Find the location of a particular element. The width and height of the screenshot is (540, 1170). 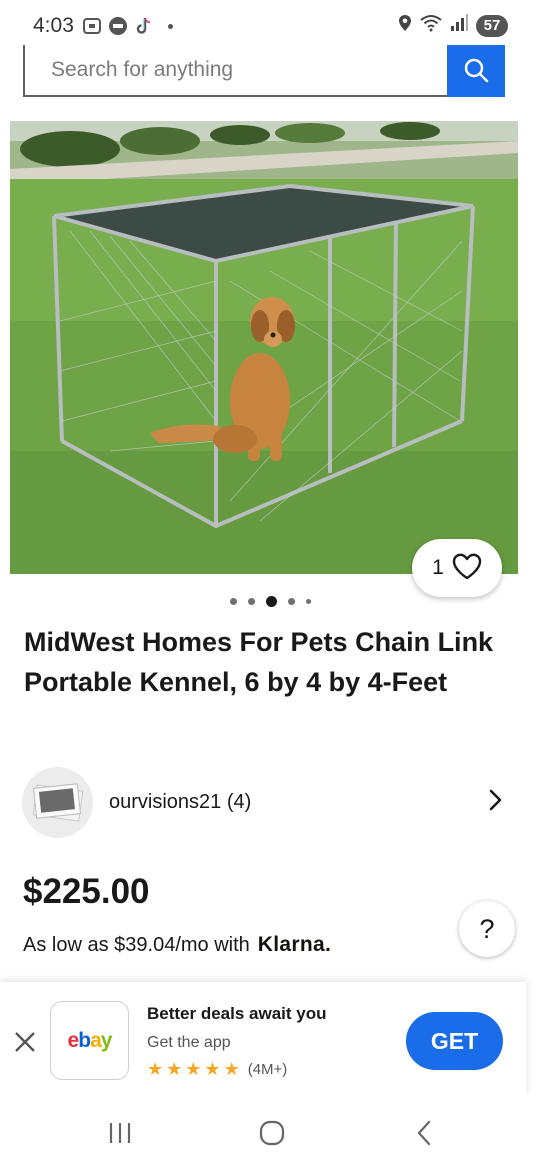

search-bar is located at coordinates (264, 71).